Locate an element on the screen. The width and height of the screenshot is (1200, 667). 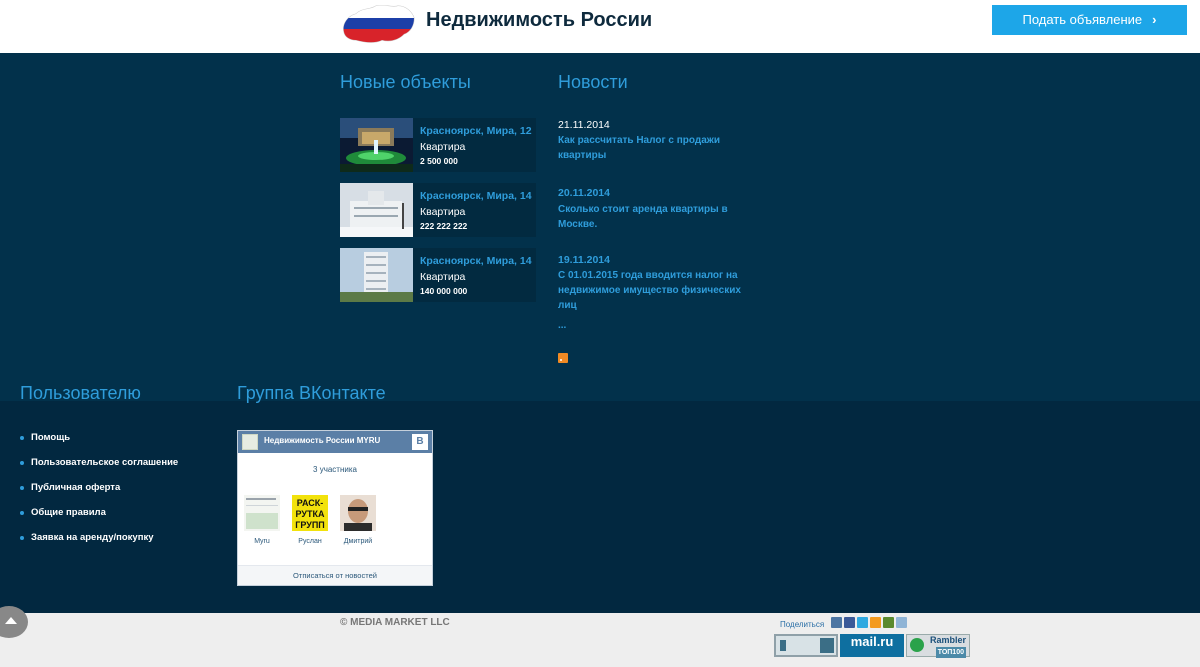
vk-unsubscribe-button: Отписаться от новостей is located at coordinates (335, 575).